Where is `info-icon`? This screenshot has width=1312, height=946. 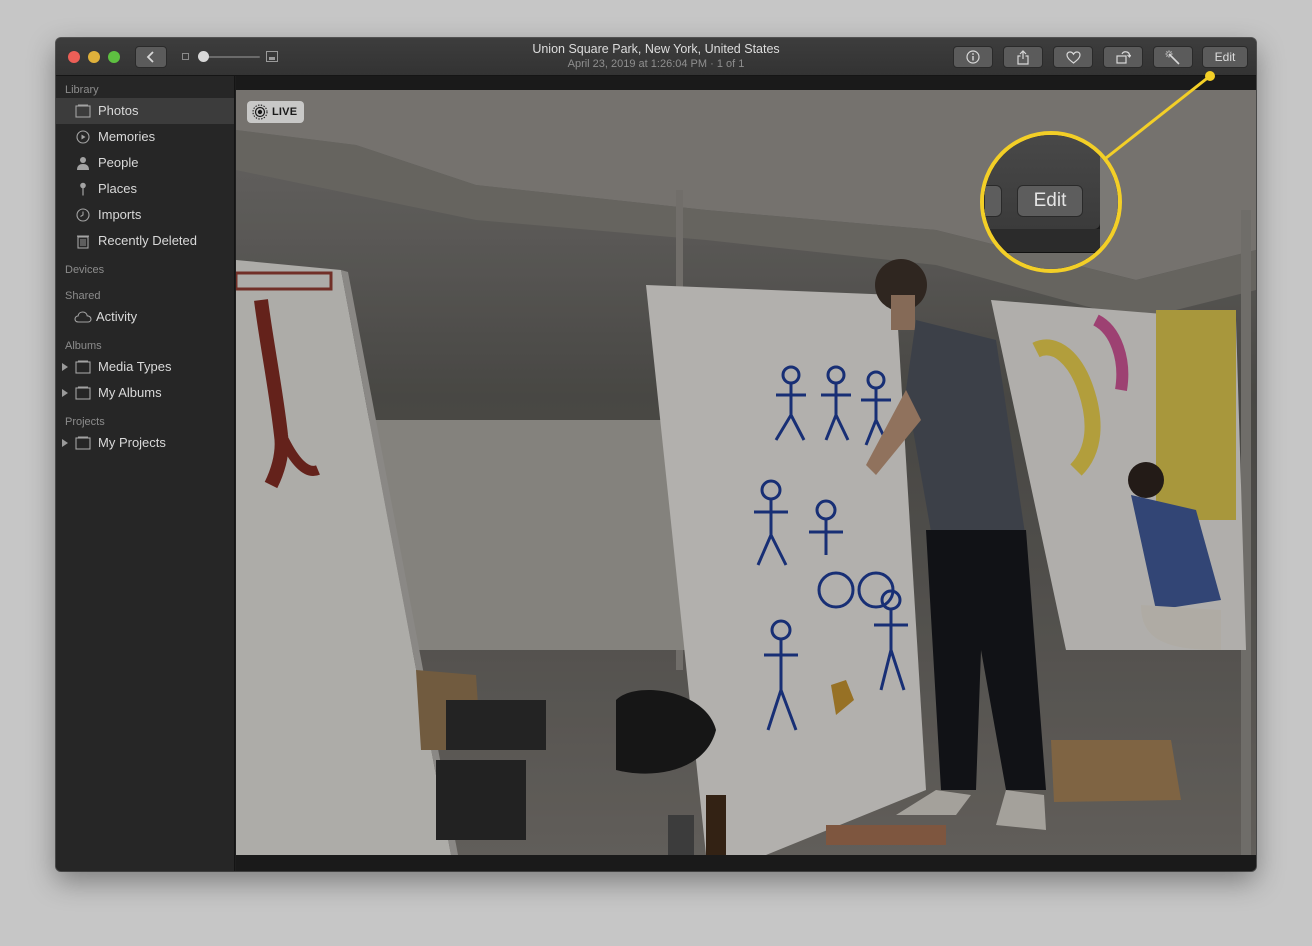
info-icon is located at coordinates (973, 57).